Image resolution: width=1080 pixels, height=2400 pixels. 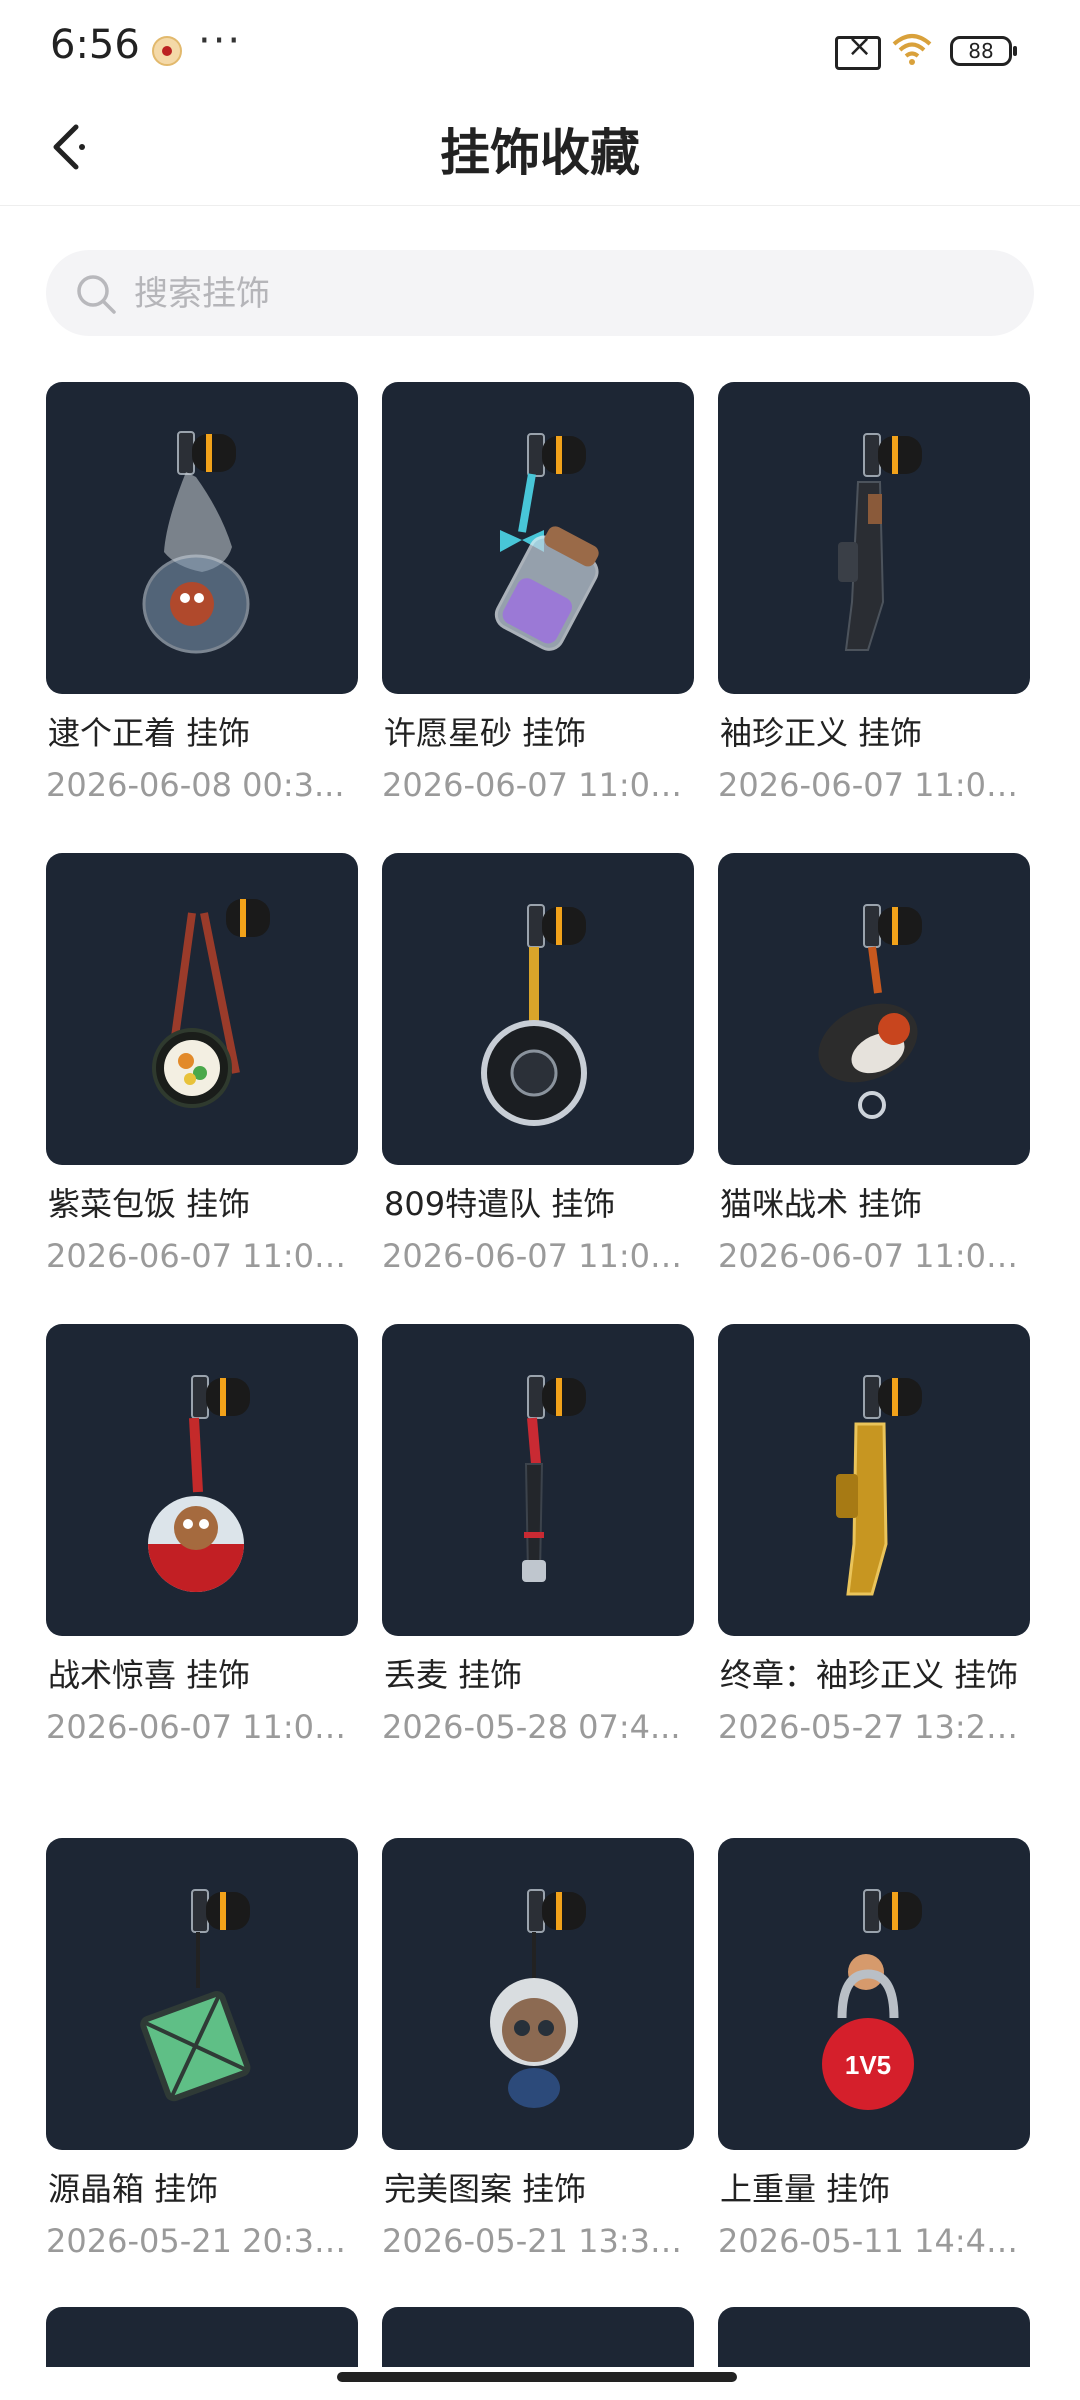 What do you see at coordinates (805, 2189) in the screenshot?
I see `charm-name: 上重量 挂饰` at bounding box center [805, 2189].